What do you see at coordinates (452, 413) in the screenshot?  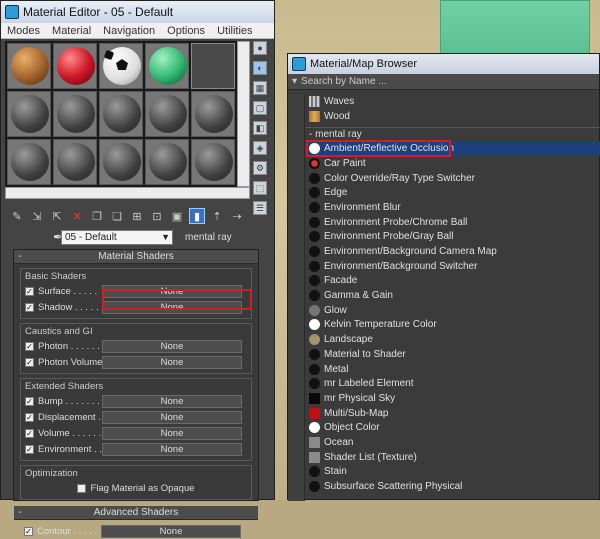 I see `list-item: Multi/Sub-Map` at bounding box center [452, 413].